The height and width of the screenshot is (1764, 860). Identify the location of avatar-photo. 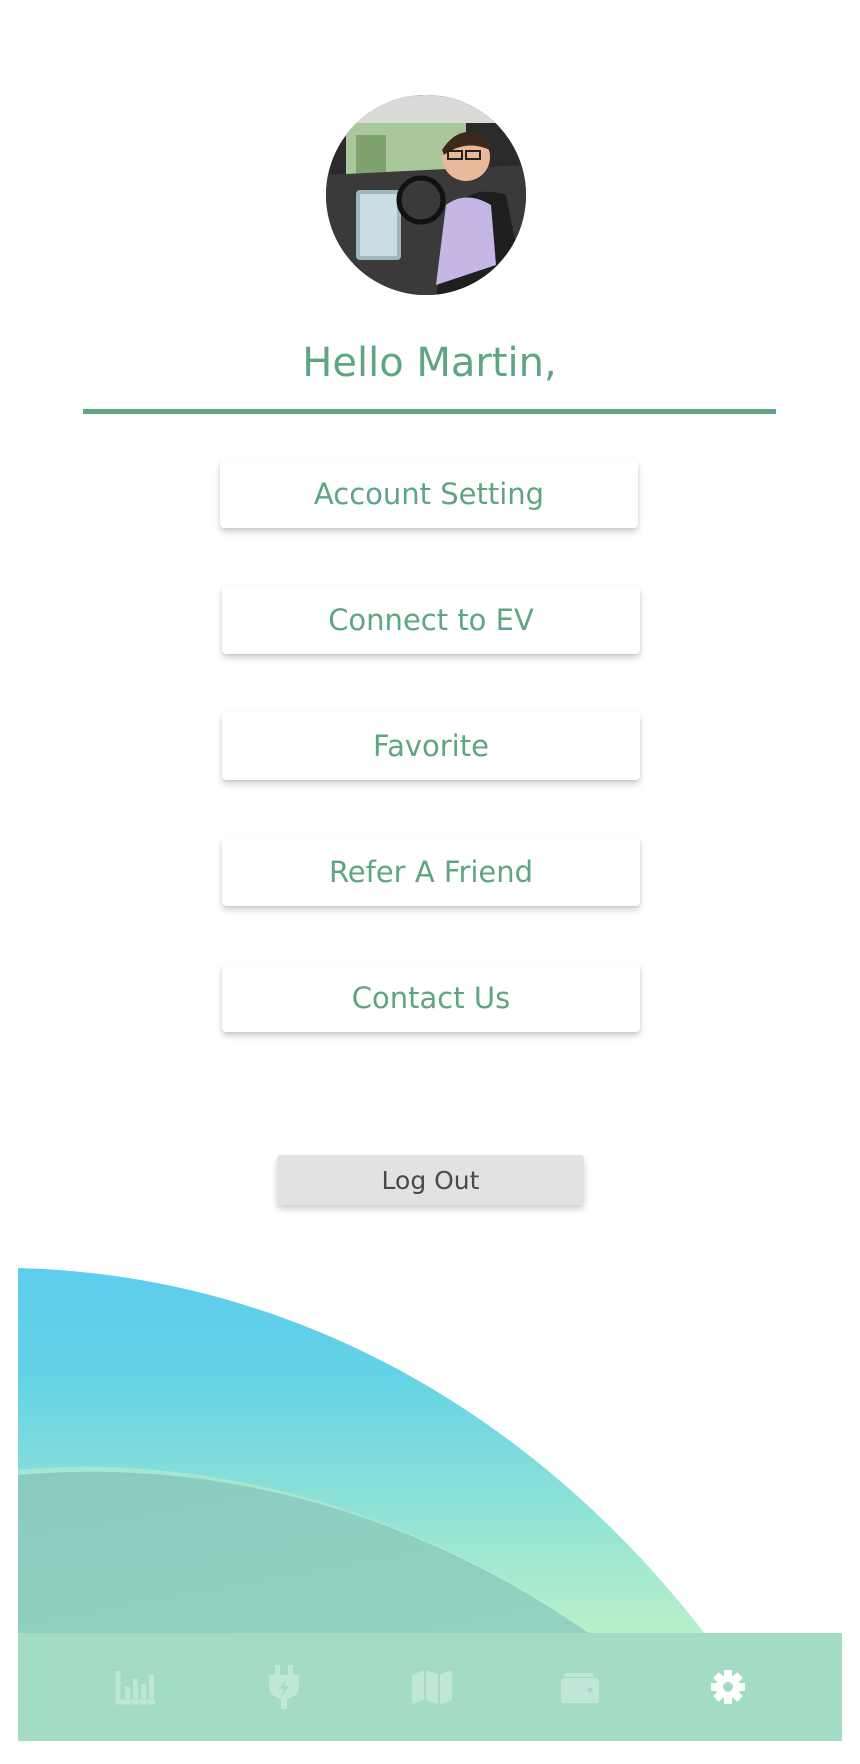
(426, 195).